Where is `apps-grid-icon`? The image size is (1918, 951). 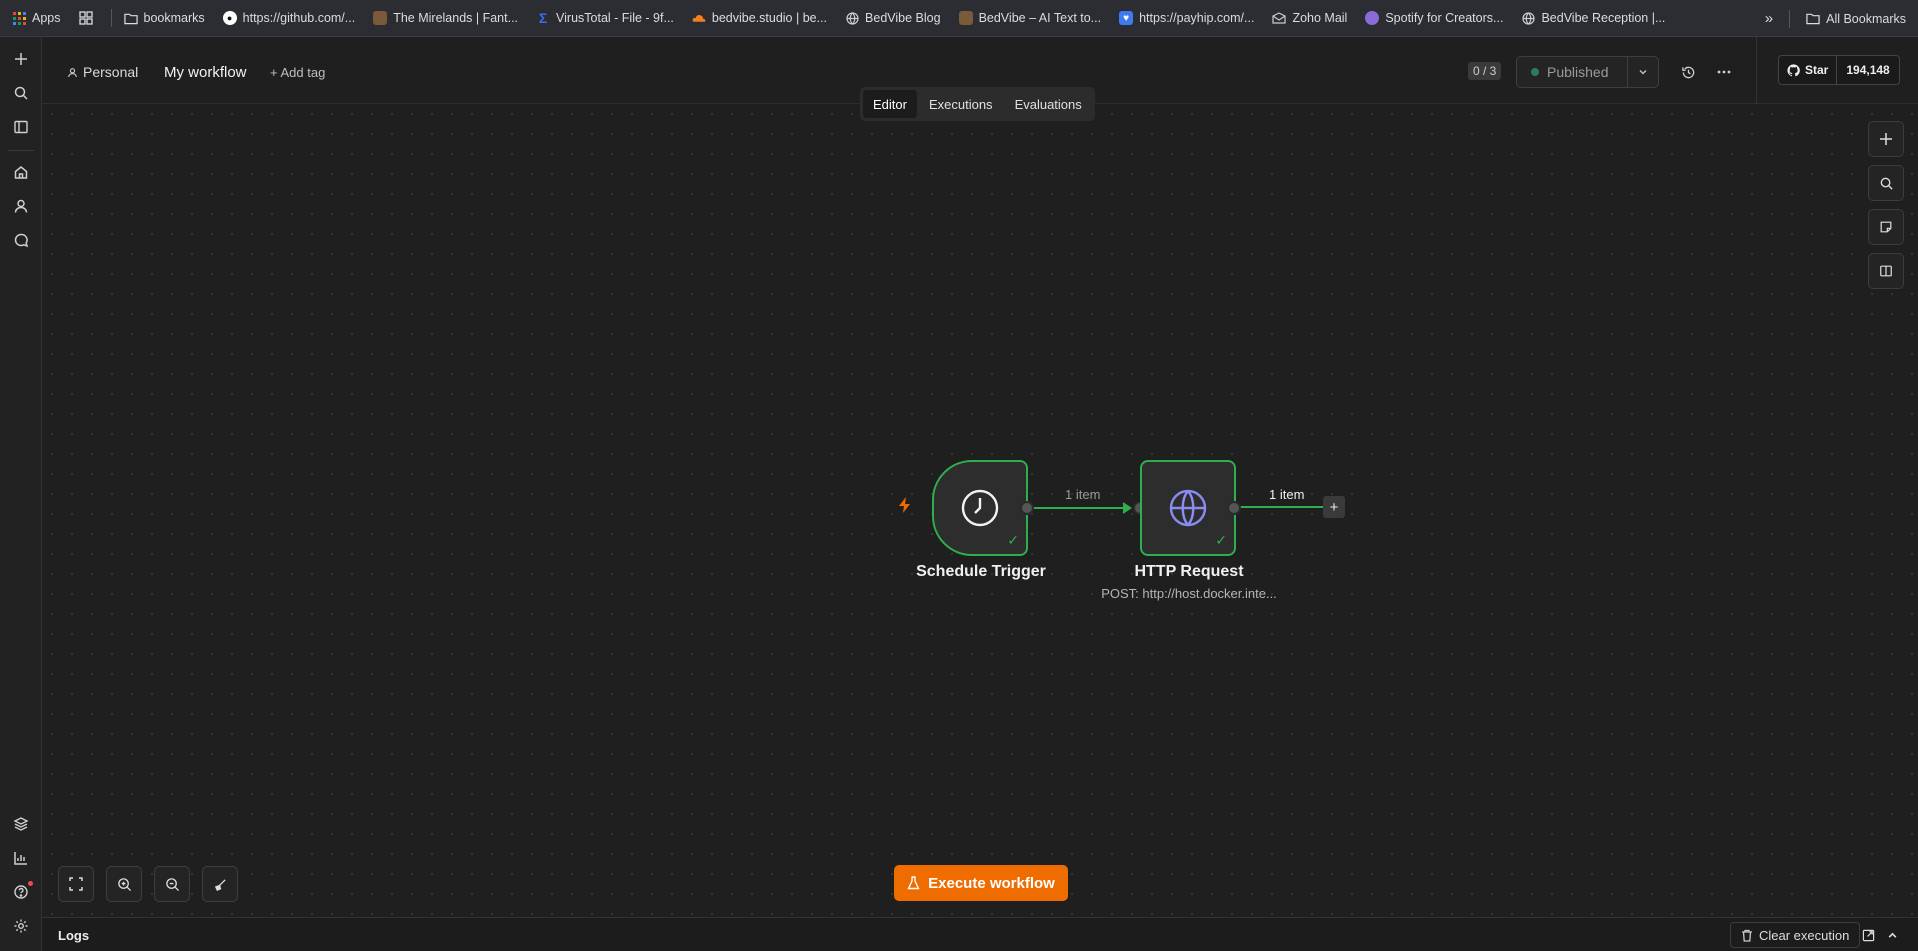
apps-grid-icon is located at coordinates (19, 18).